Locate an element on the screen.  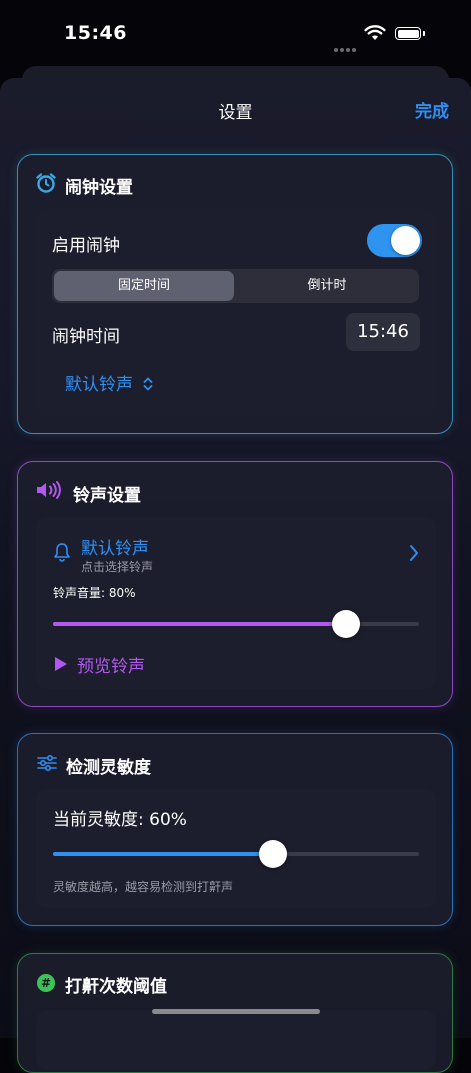
segment-countdown: 倒计时 is located at coordinates (327, 286).